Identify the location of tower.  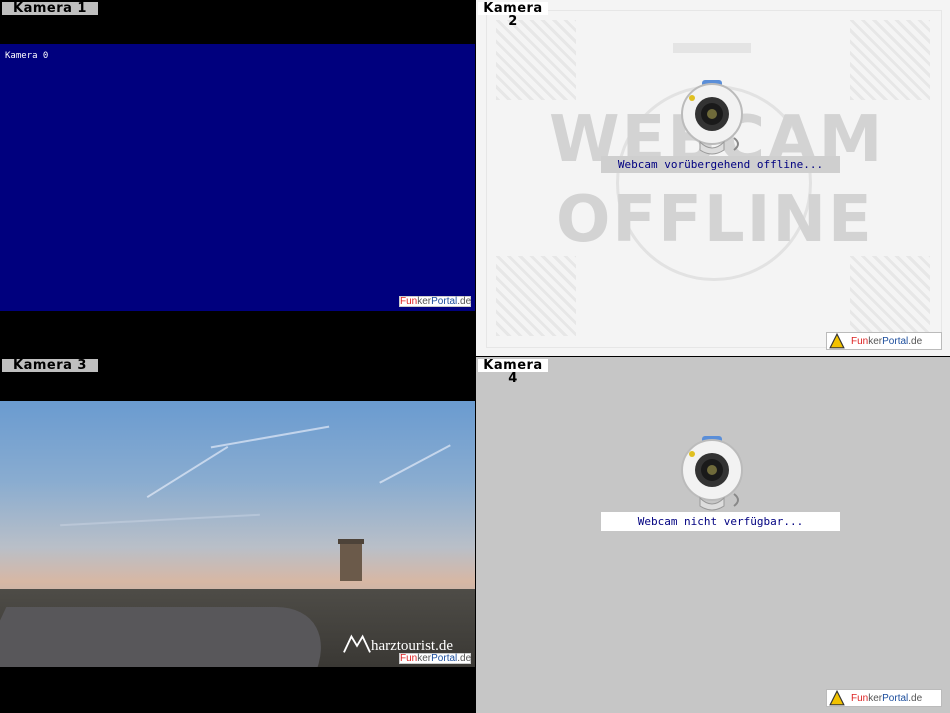
(351, 560).